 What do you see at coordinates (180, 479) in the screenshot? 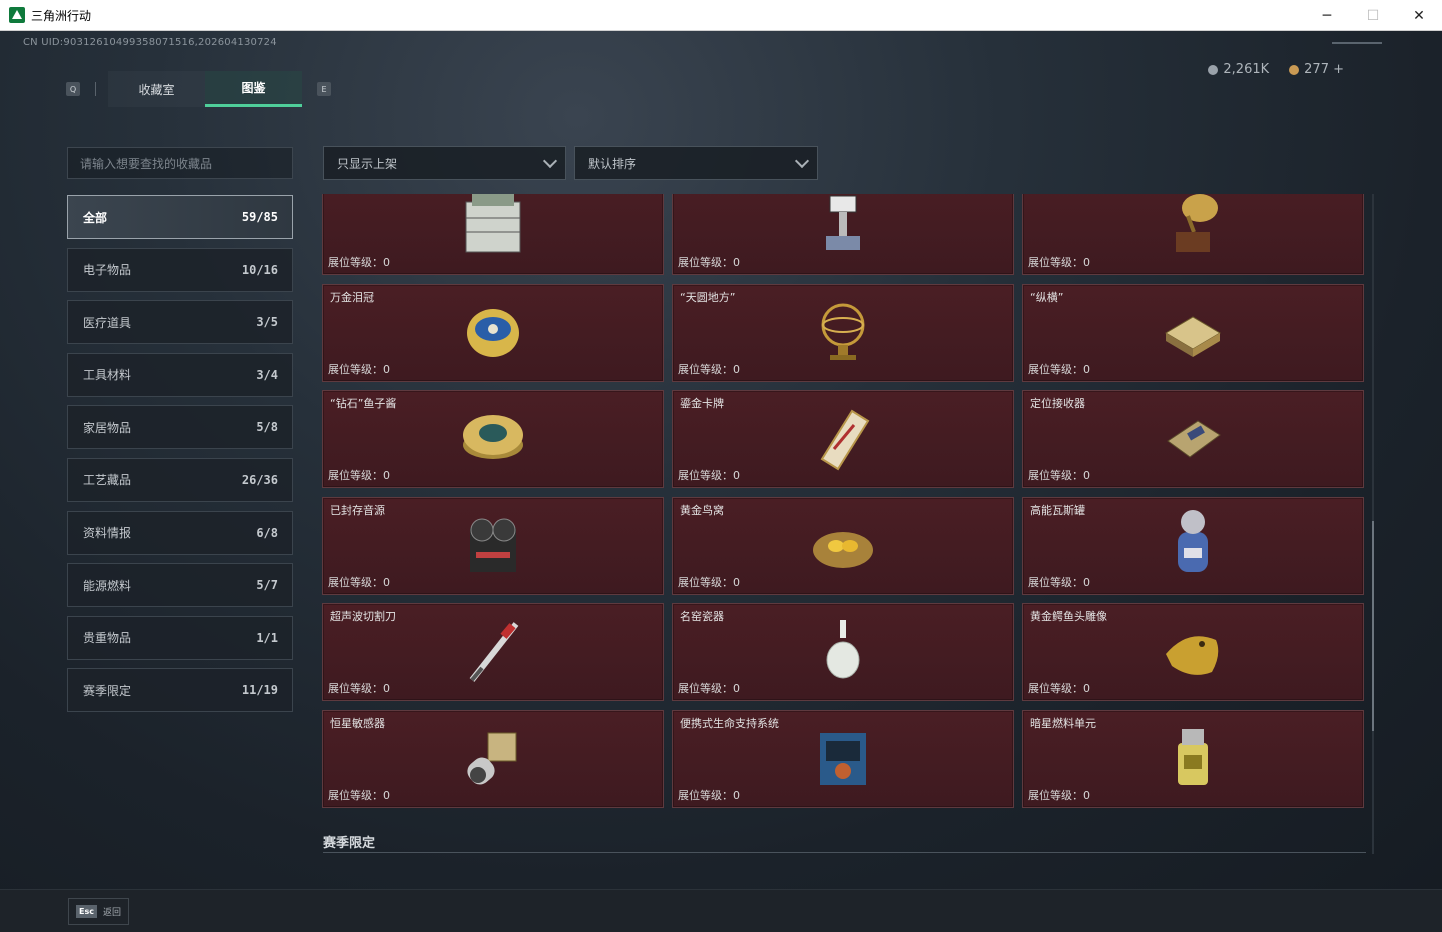
I see `category-crafts: 工艺藏品 26/36` at bounding box center [180, 479].